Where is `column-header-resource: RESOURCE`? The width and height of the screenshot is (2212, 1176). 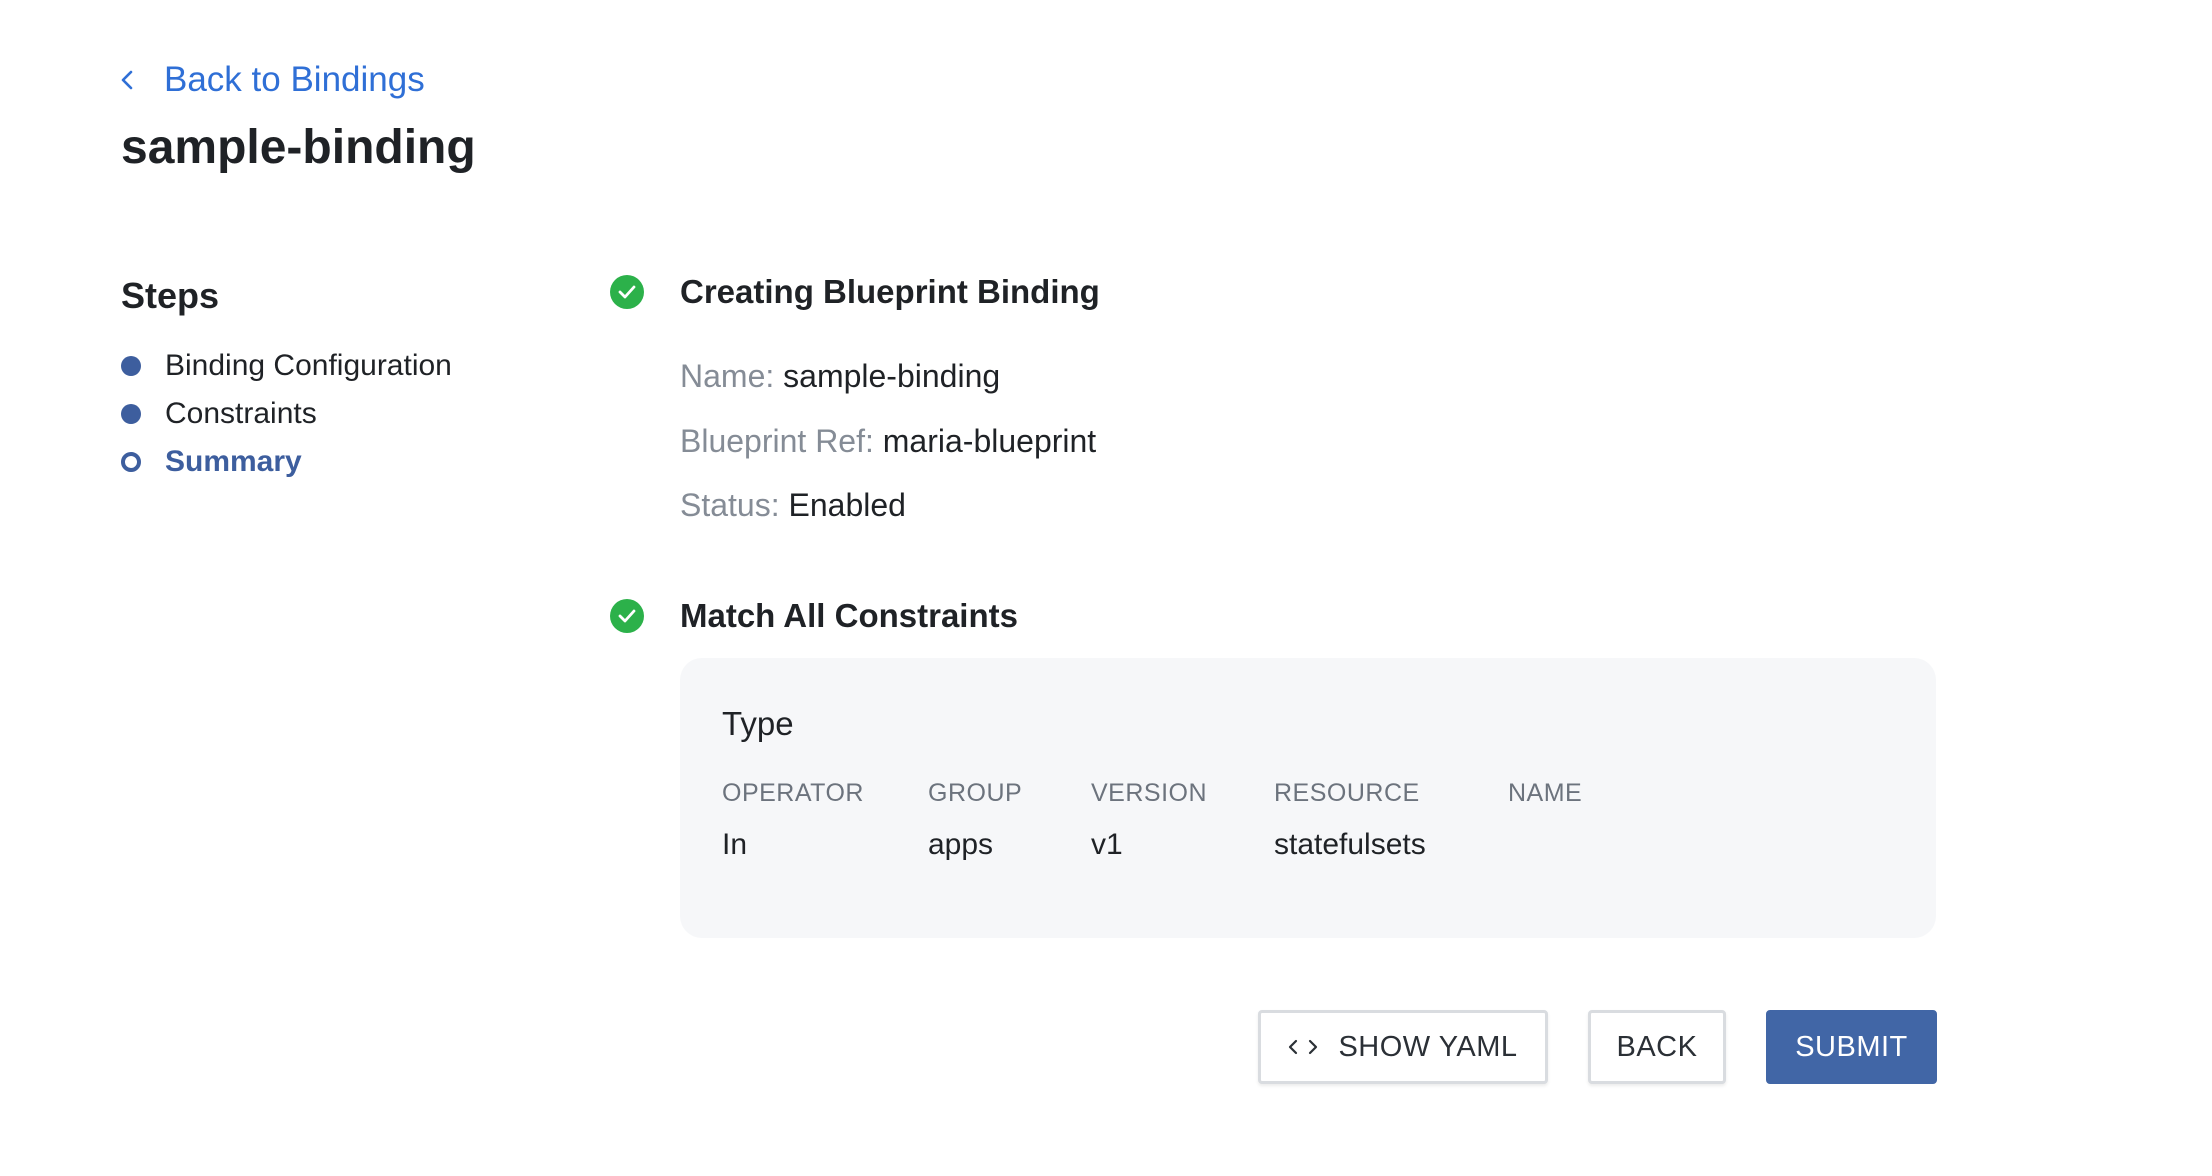
column-header-resource: RESOURCE is located at coordinates (1347, 793).